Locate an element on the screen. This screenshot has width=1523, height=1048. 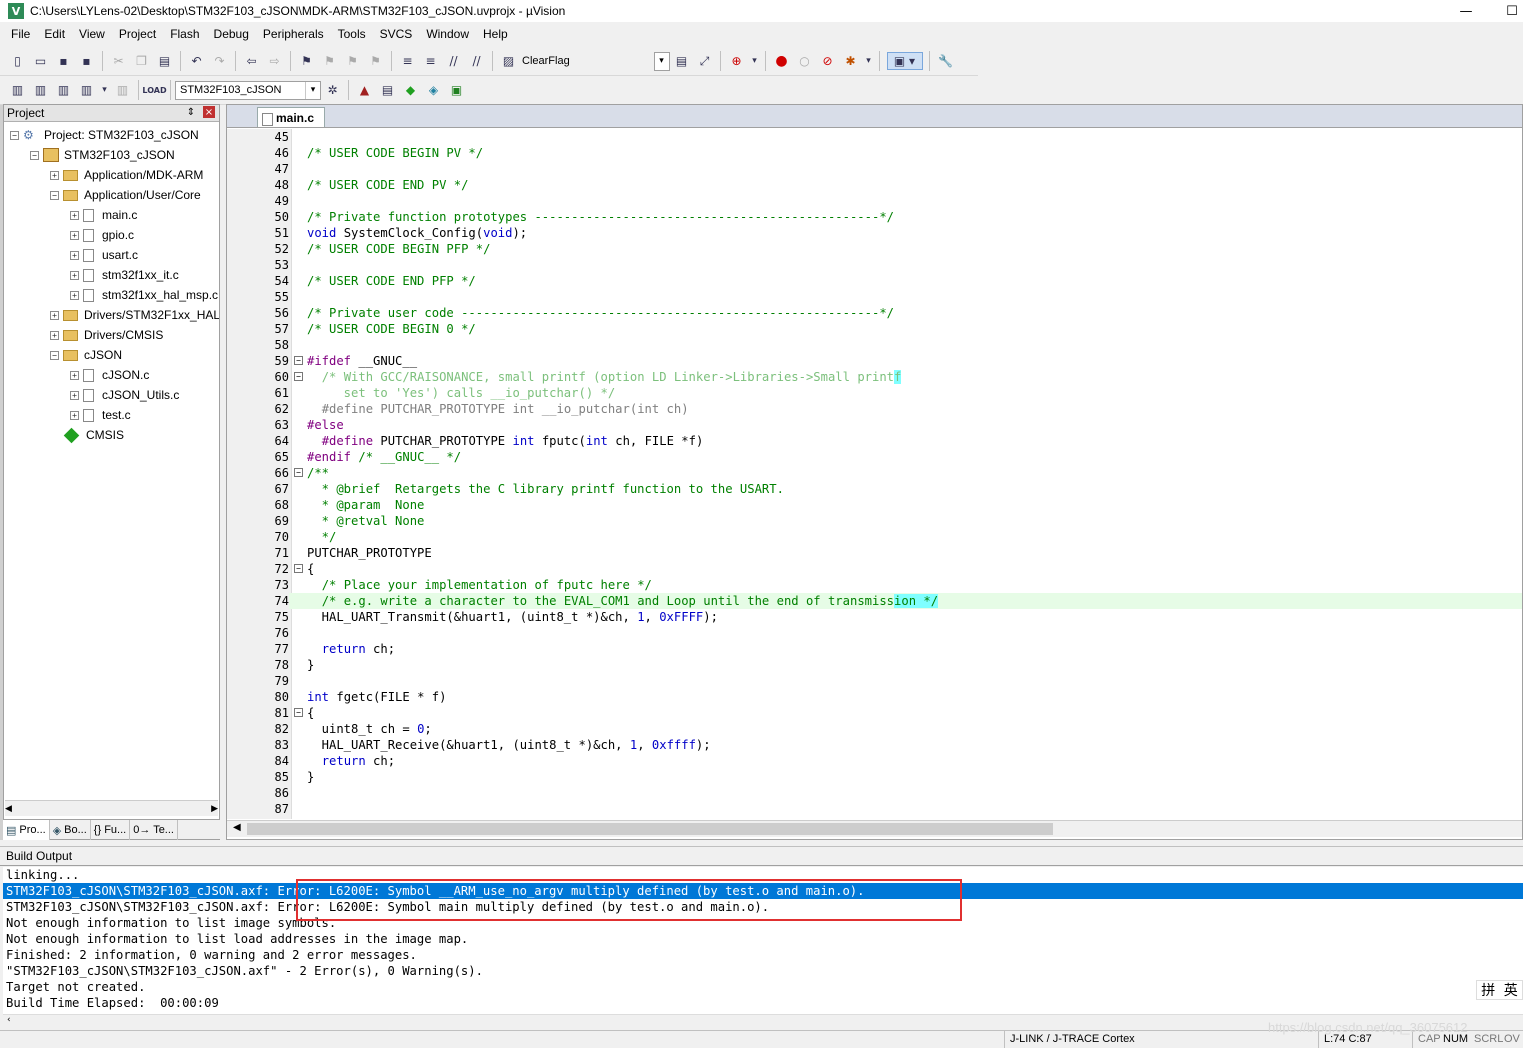
tree-node: +cJSON.c is located at coordinates (109, 375).